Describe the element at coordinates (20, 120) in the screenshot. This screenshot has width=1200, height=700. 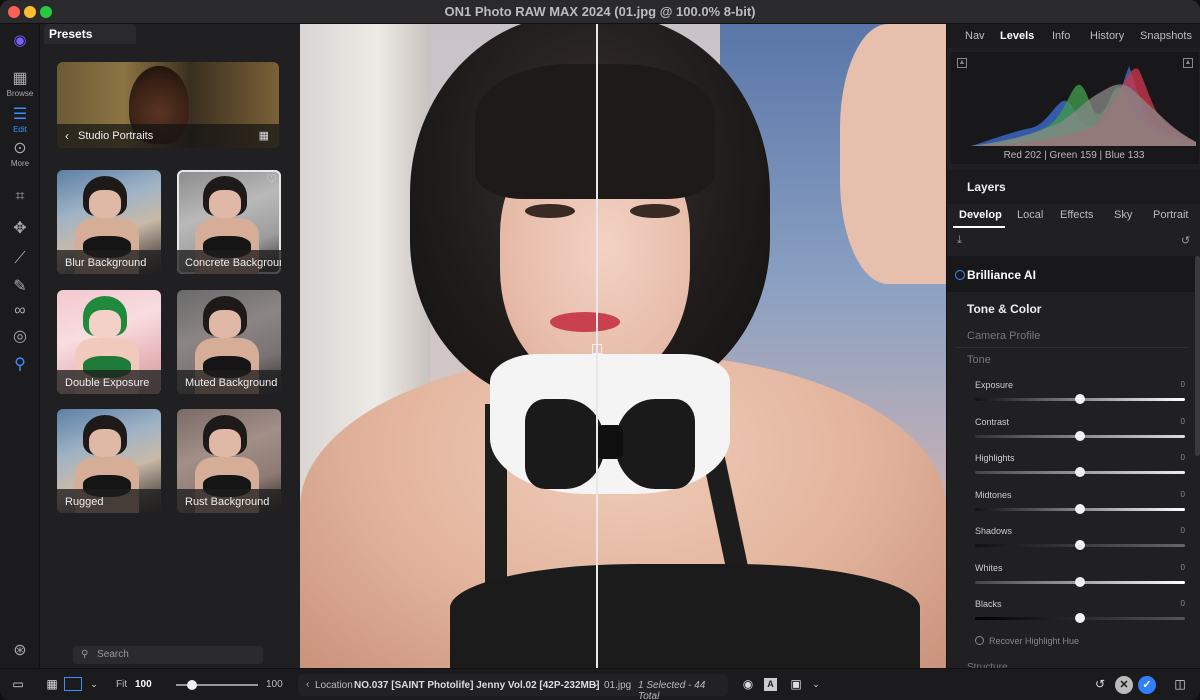
I see `rail-edit: ☰ Edit` at that location.